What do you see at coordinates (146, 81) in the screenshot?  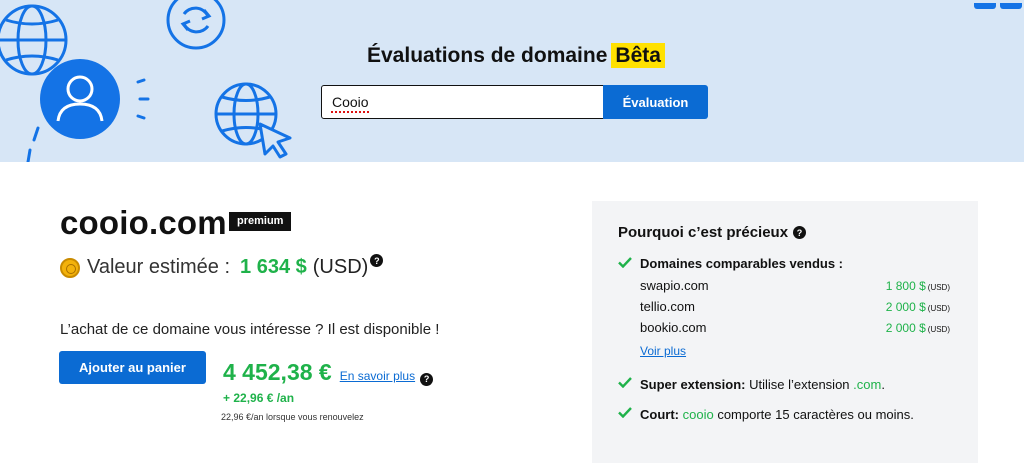 I see `hero-illustration` at bounding box center [146, 81].